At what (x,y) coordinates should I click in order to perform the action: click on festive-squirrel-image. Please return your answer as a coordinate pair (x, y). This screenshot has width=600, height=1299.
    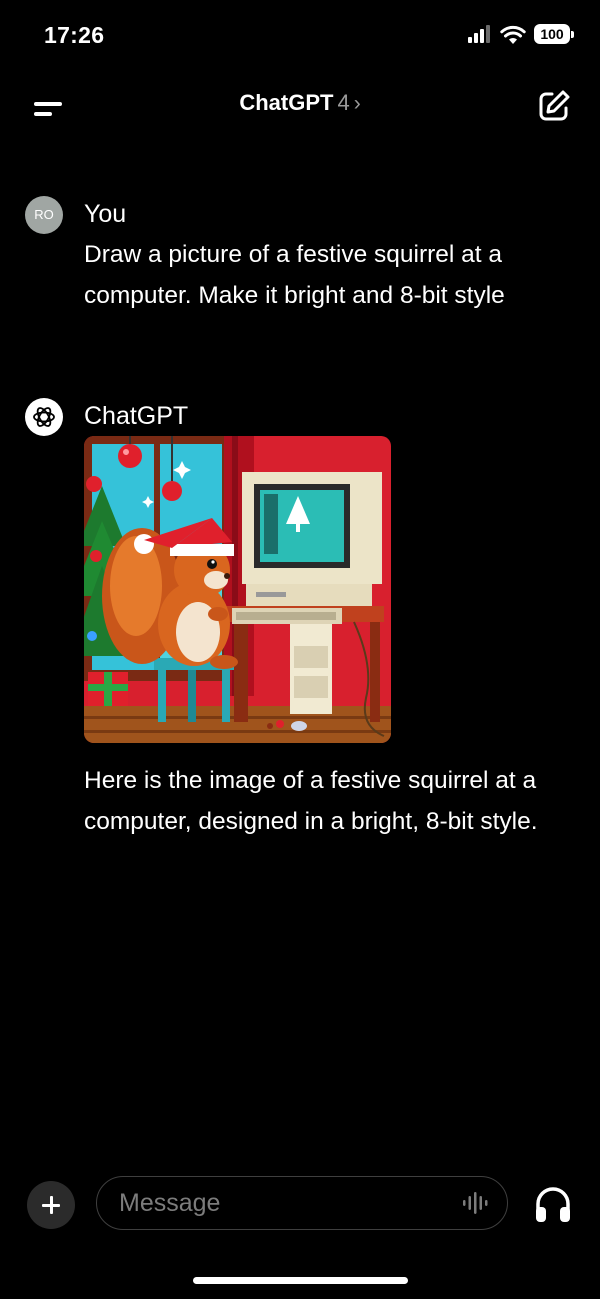
    Looking at the image, I should click on (237, 589).